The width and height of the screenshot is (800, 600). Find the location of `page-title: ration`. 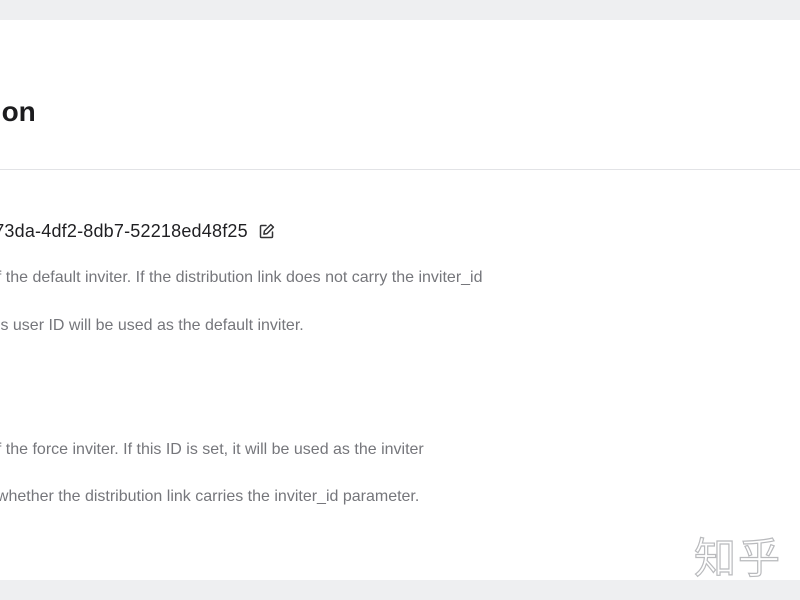

page-title: ration is located at coordinates (18, 111).